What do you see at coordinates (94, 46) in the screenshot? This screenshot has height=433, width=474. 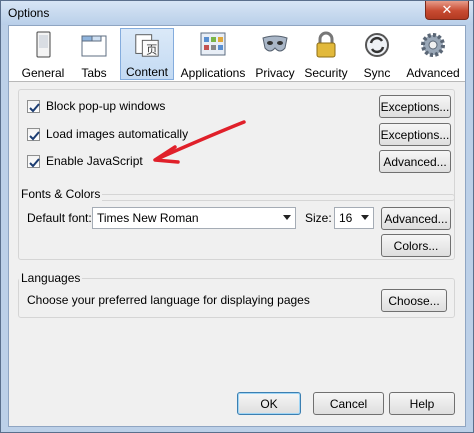 I see `tabs-icon` at bounding box center [94, 46].